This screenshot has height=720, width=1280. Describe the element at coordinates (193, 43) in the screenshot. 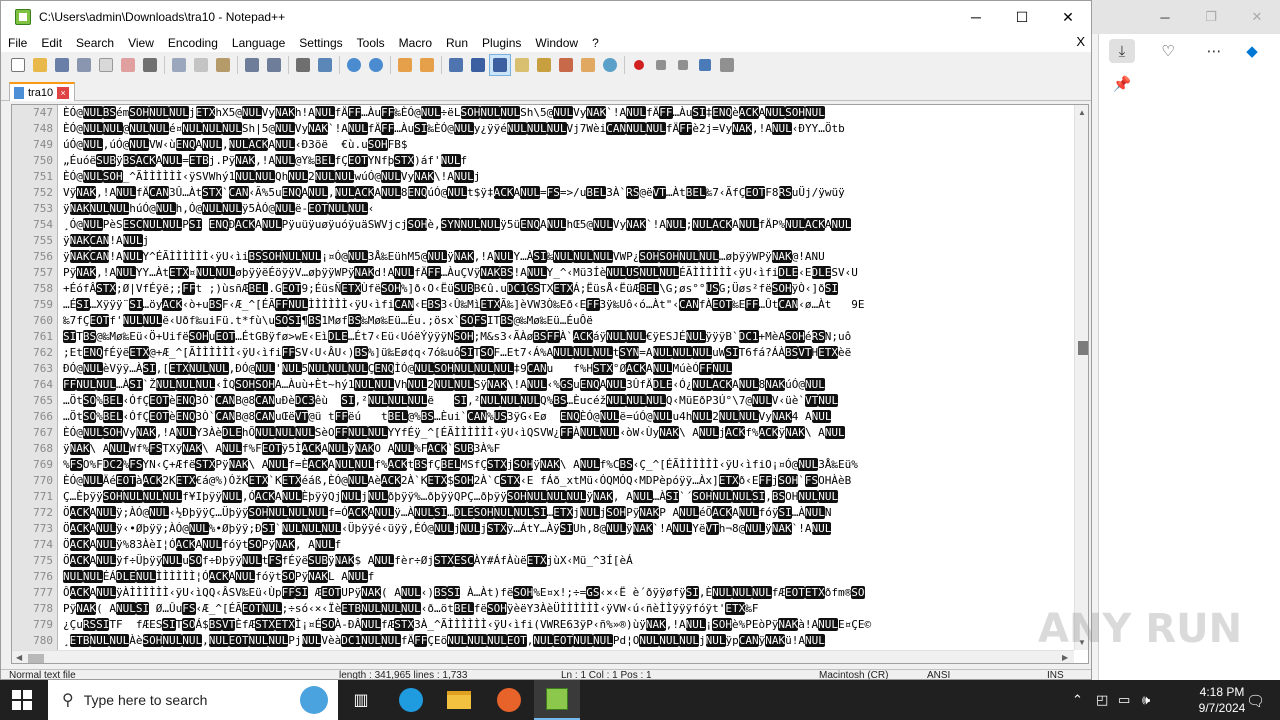

I see `menu-encoding: Encoding` at that location.